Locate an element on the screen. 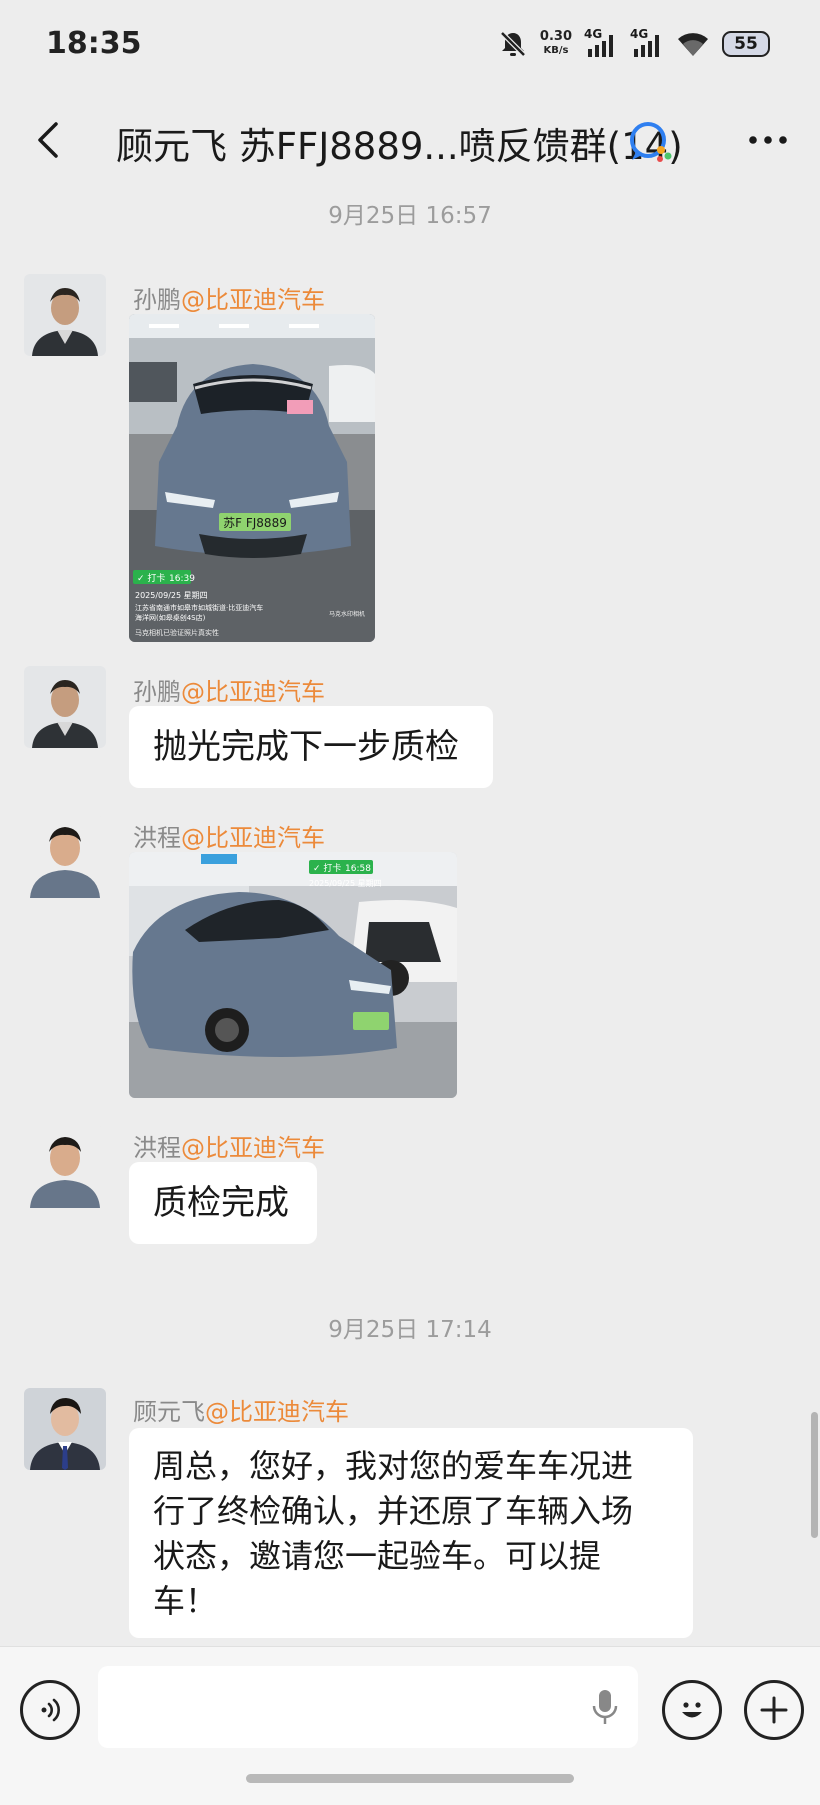 The width and height of the screenshot is (820, 1805). back-button is located at coordinates (48, 140).